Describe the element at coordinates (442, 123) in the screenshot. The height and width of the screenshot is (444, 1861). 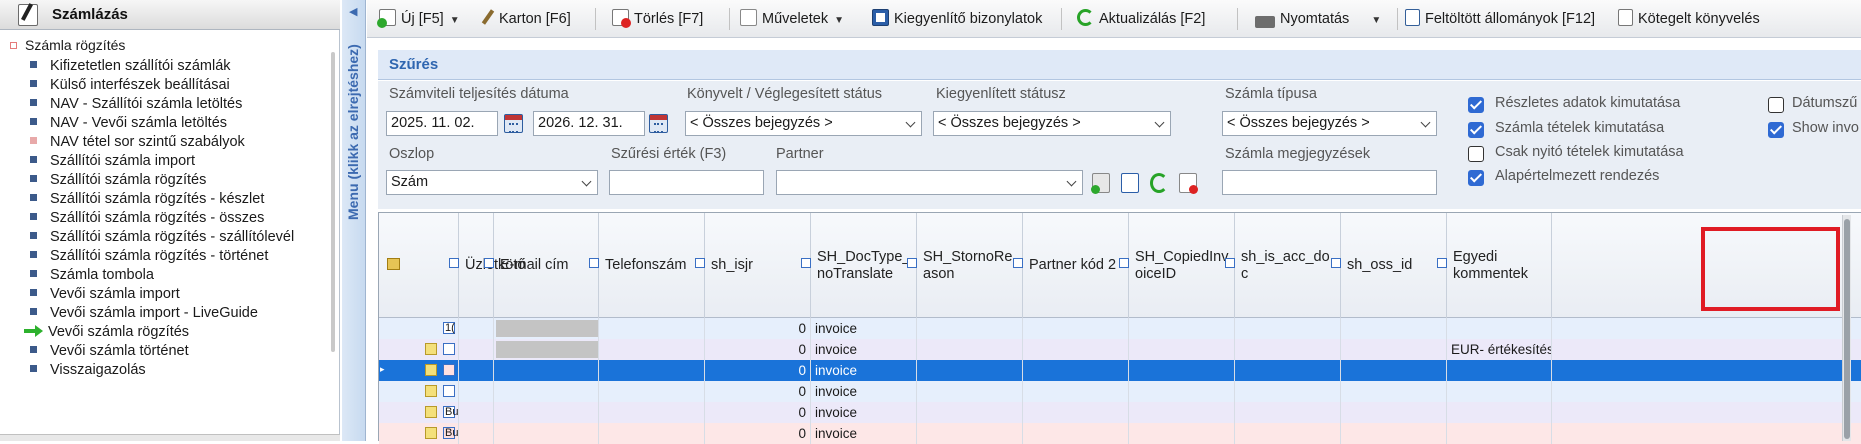
I see `date-from-input: 2025. 11. 02.` at that location.